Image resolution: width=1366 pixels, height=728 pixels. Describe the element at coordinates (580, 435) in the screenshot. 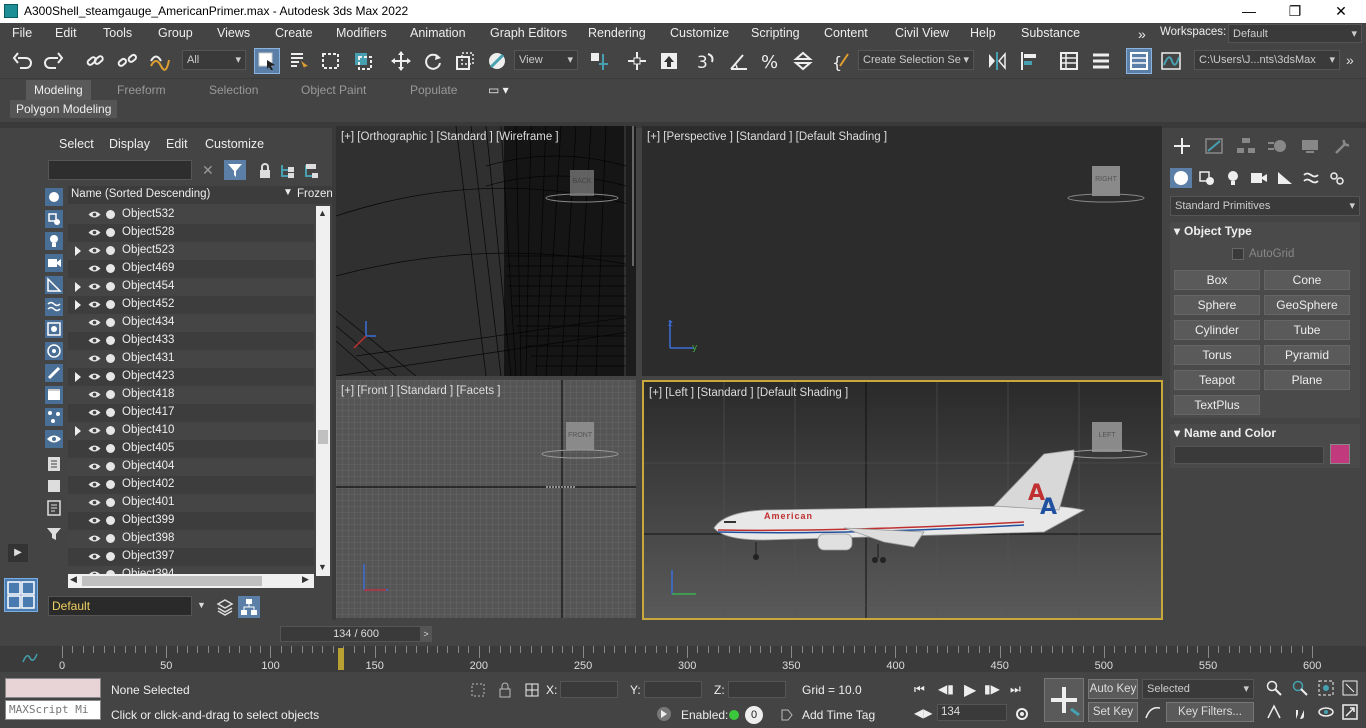

I see `viewcube-front-label: FRONT` at that location.